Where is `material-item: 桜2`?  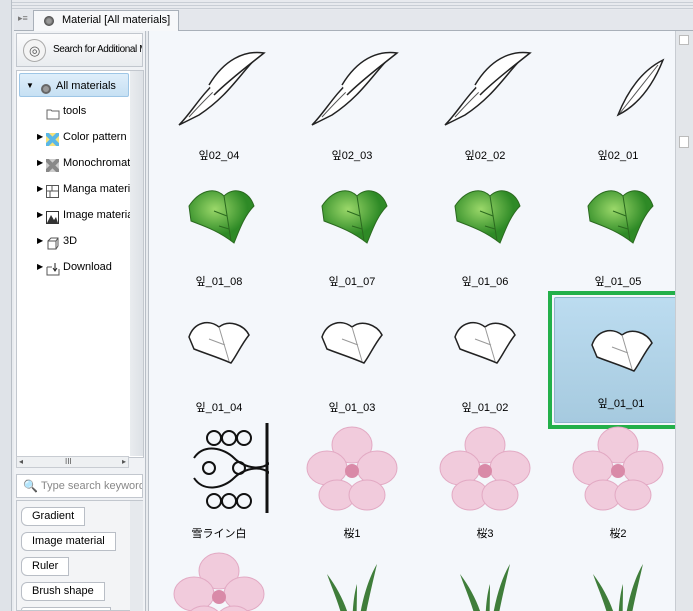
material-item: 桜2 is located at coordinates (613, 480).